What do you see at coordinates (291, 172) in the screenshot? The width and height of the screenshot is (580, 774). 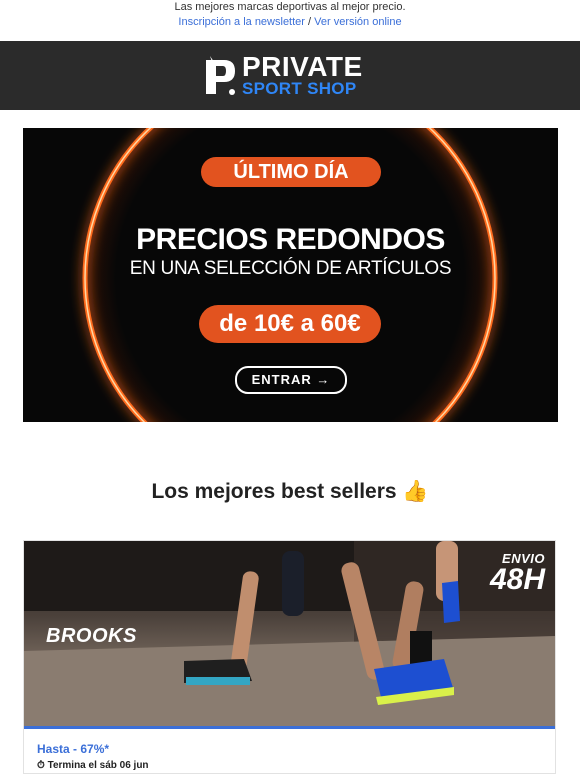 I see `last-day-badge: ÚLTIMO DÍA` at bounding box center [291, 172].